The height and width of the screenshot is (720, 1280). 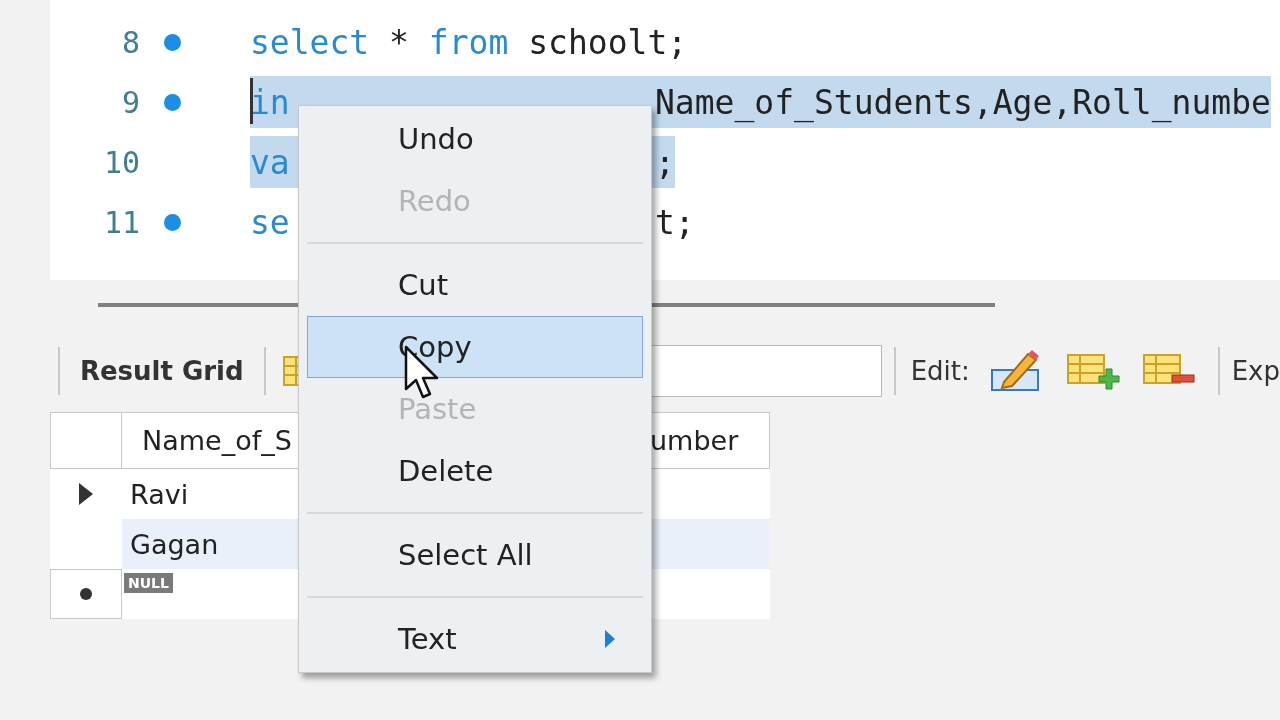 I want to click on null-tag: NULL, so click(x=148, y=583).